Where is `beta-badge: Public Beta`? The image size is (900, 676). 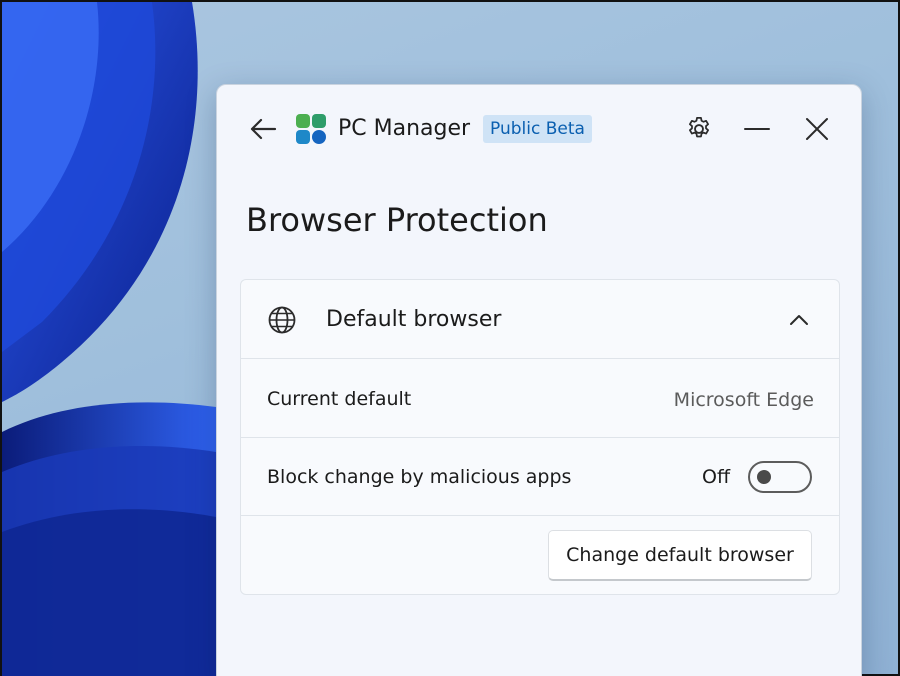 beta-badge: Public Beta is located at coordinates (537, 129).